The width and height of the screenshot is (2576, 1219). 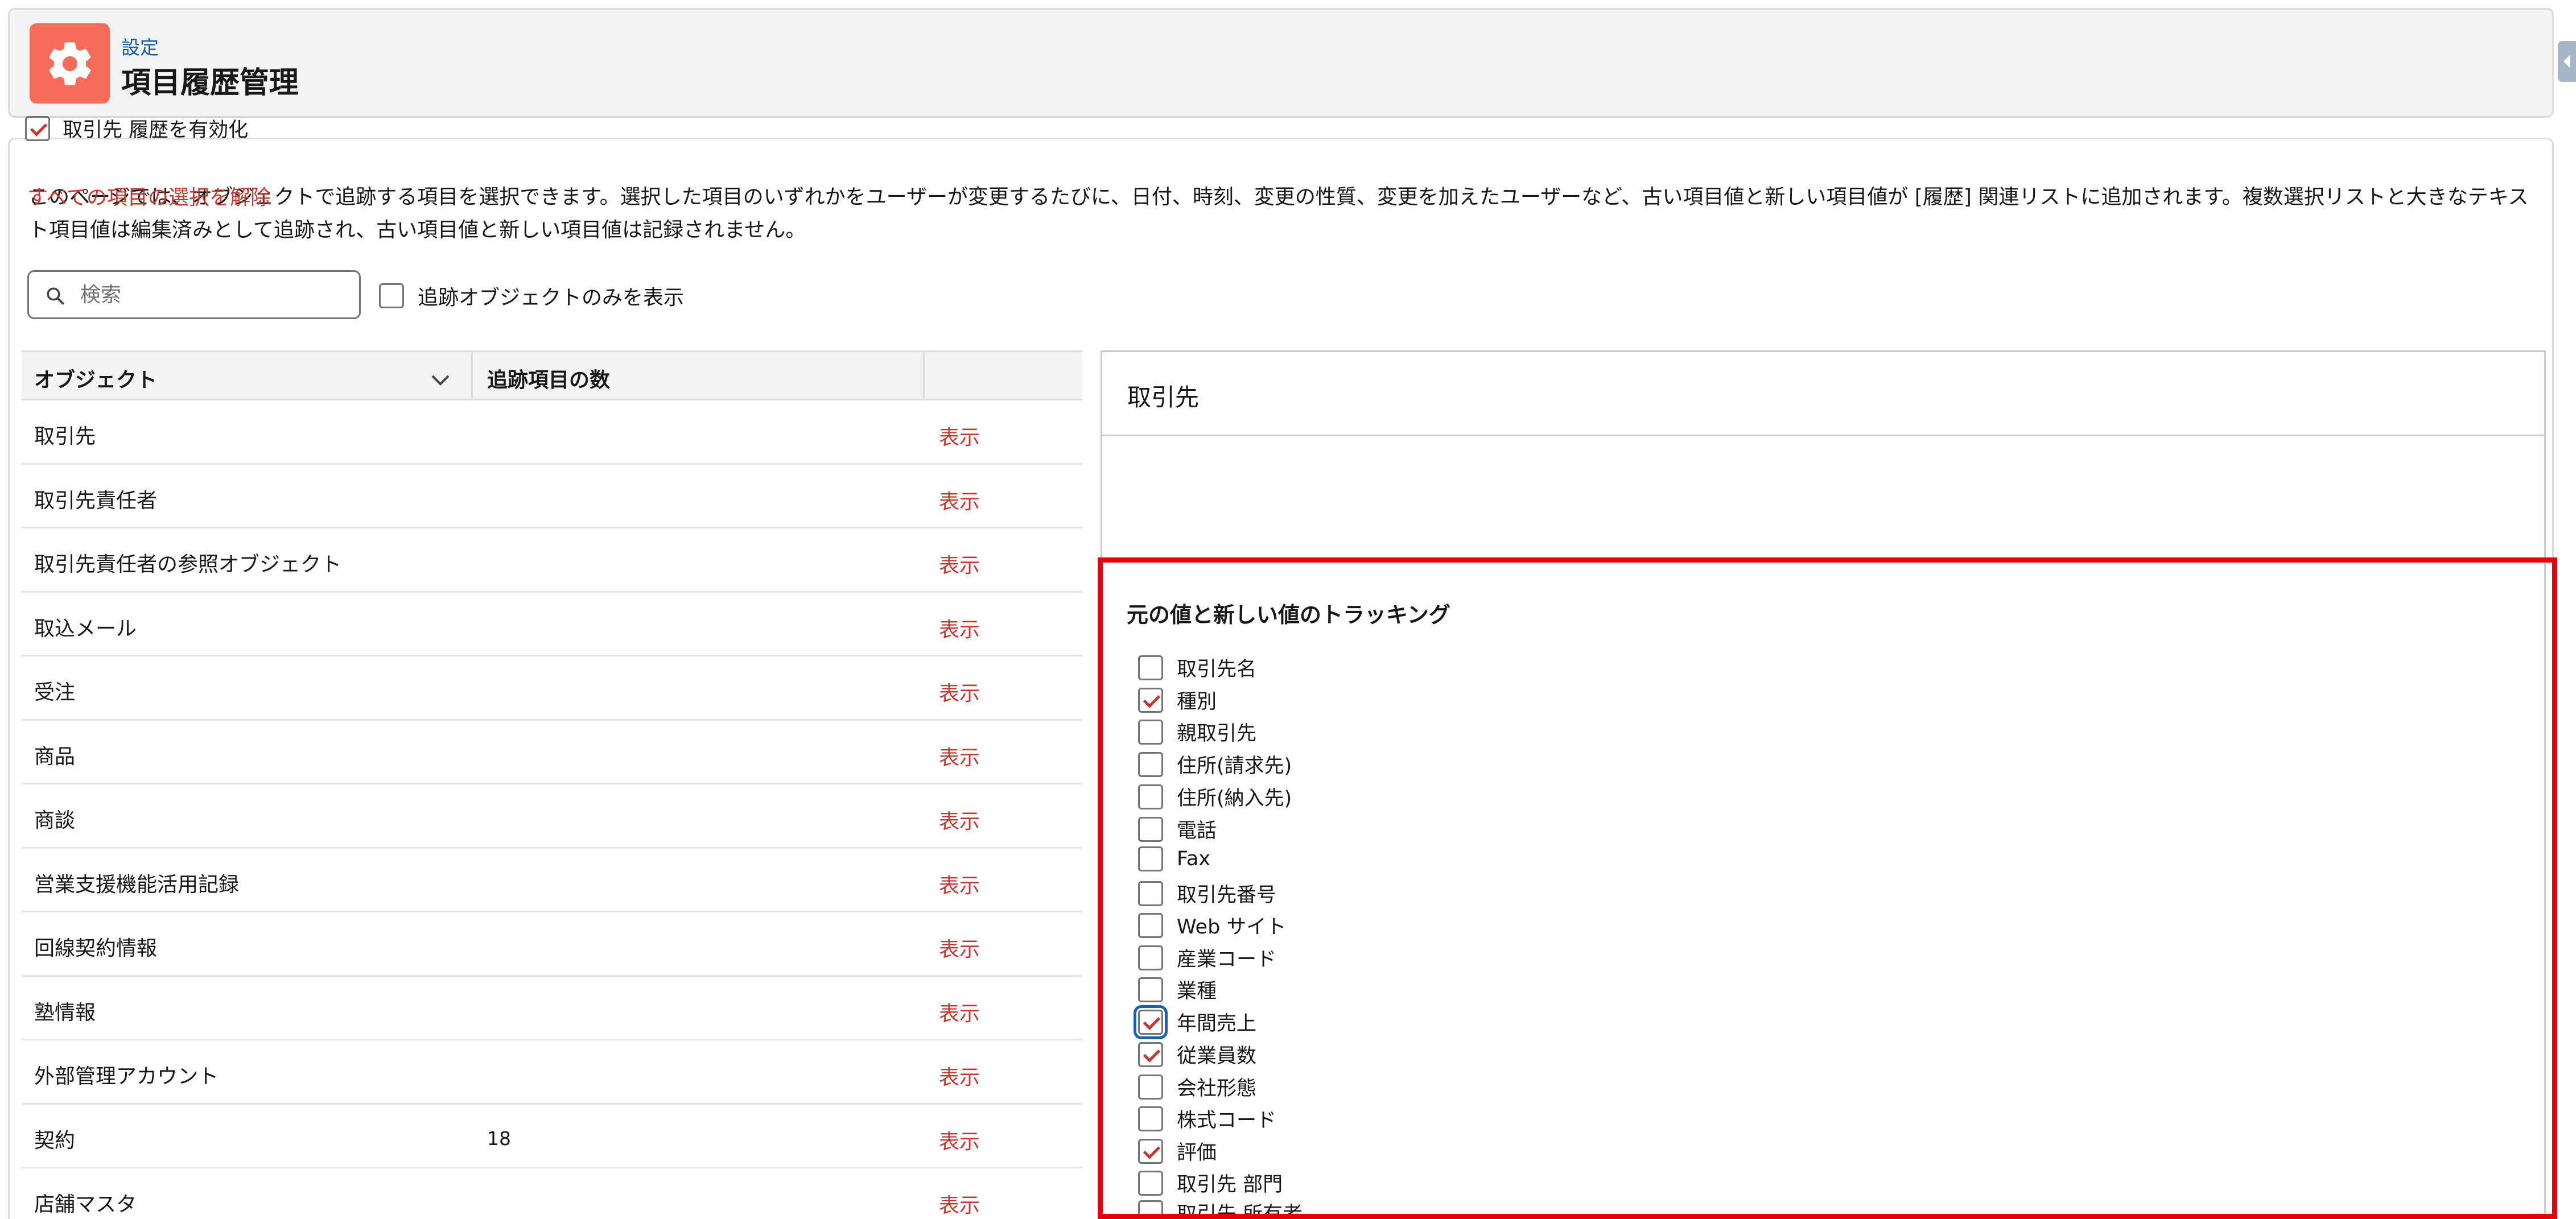 I want to click on page-header: 設定 項目履歴管理, so click(x=1281, y=63).